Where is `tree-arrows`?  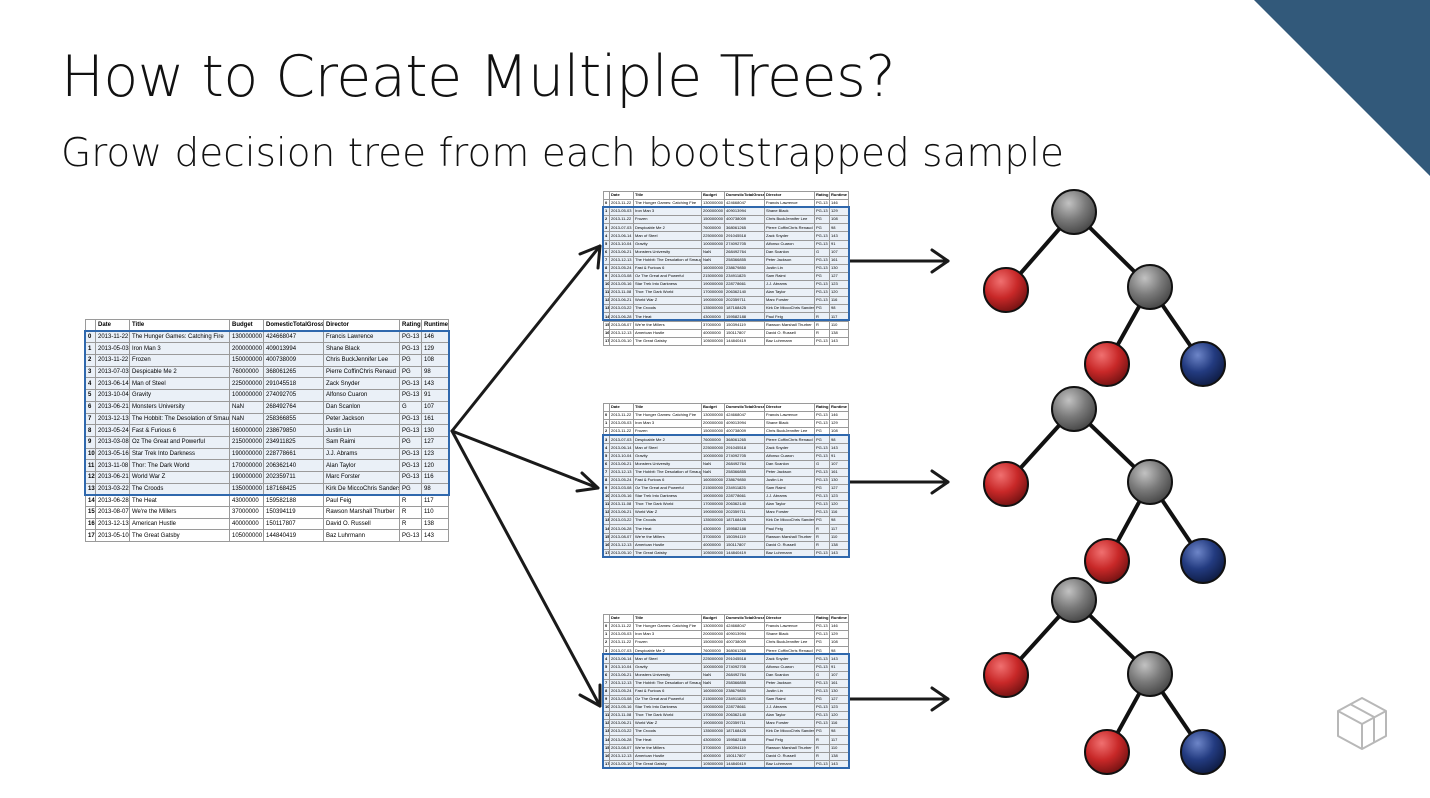
tree-arrows is located at coordinates (899, 480).